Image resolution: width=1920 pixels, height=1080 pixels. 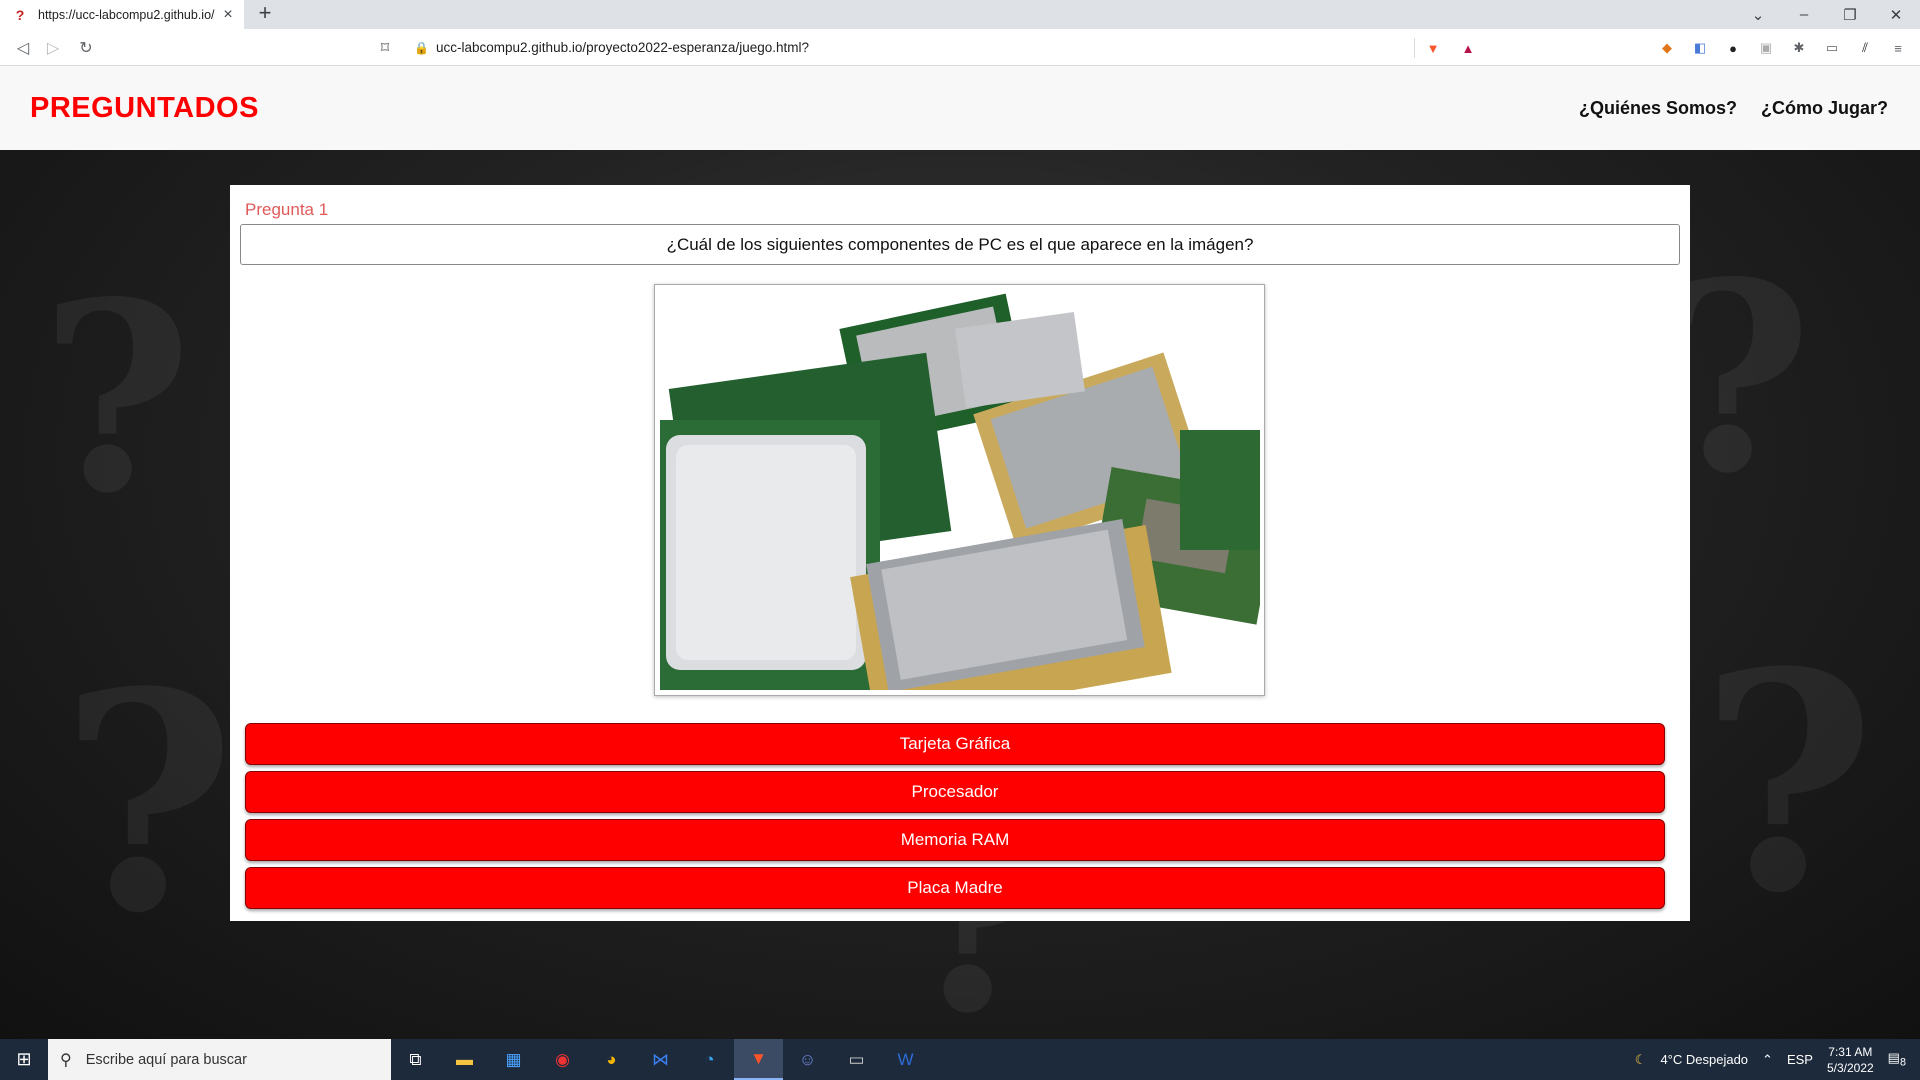 What do you see at coordinates (464, 1059) in the screenshot?
I see `file-explorer-icon: ▬` at bounding box center [464, 1059].